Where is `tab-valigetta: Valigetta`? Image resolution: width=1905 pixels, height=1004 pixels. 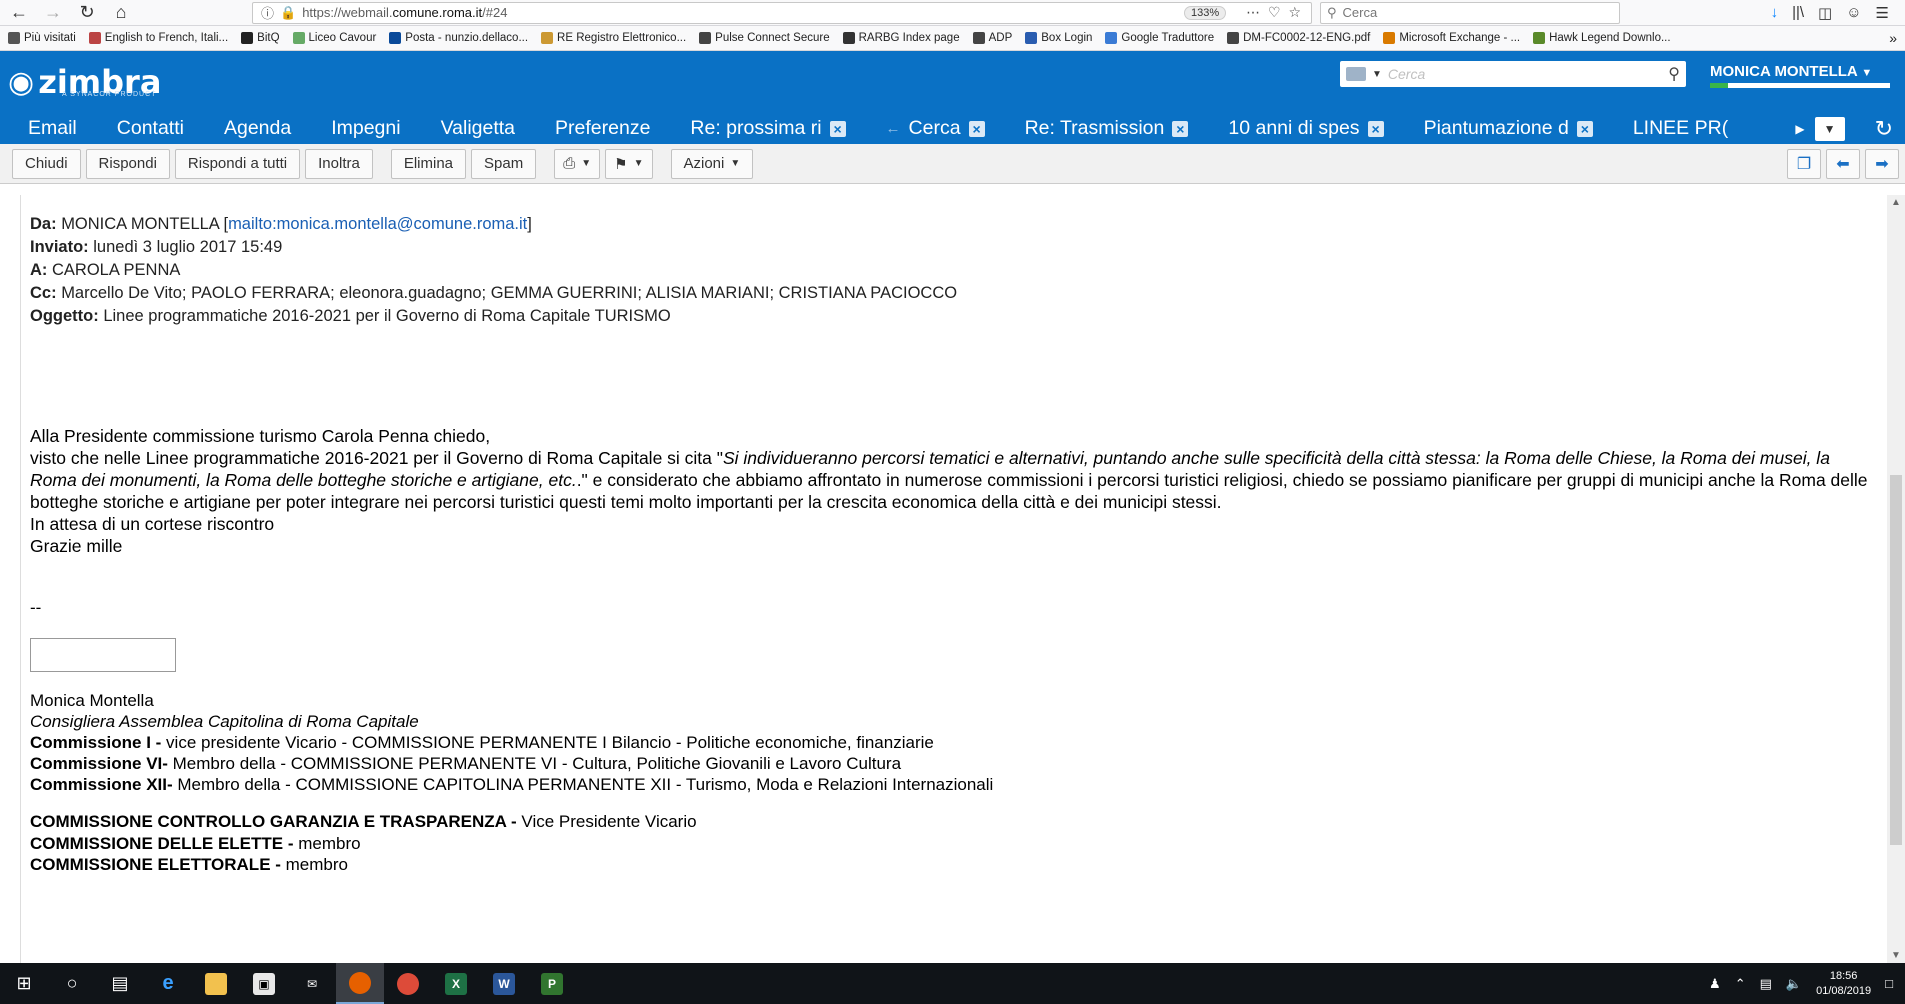 tab-valigetta: Valigetta is located at coordinates (478, 128).